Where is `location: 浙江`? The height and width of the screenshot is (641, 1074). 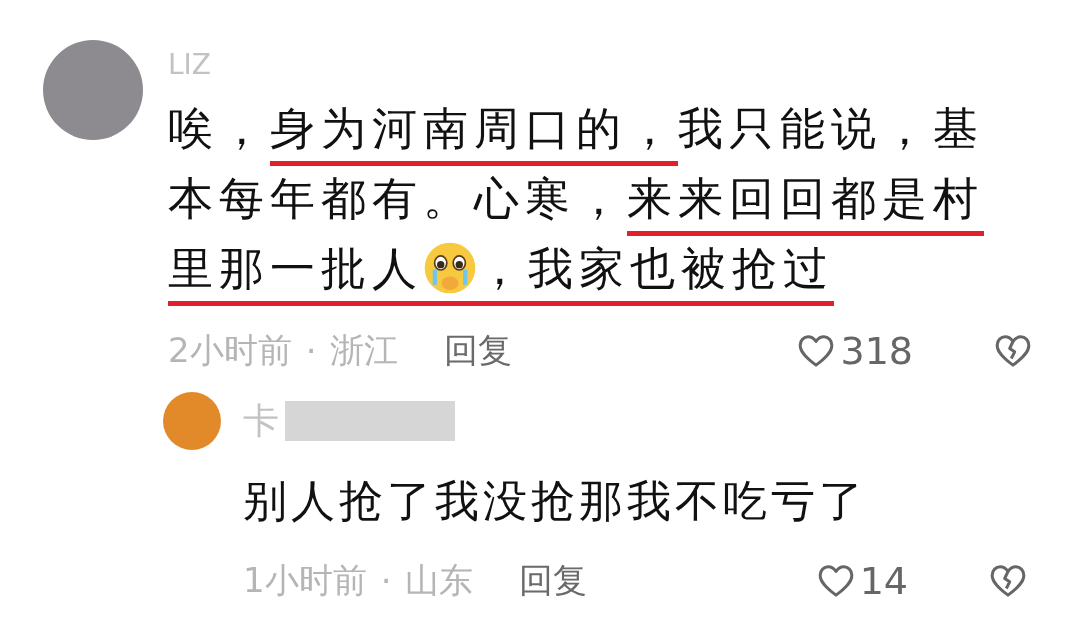
location: 浙江 is located at coordinates (364, 350).